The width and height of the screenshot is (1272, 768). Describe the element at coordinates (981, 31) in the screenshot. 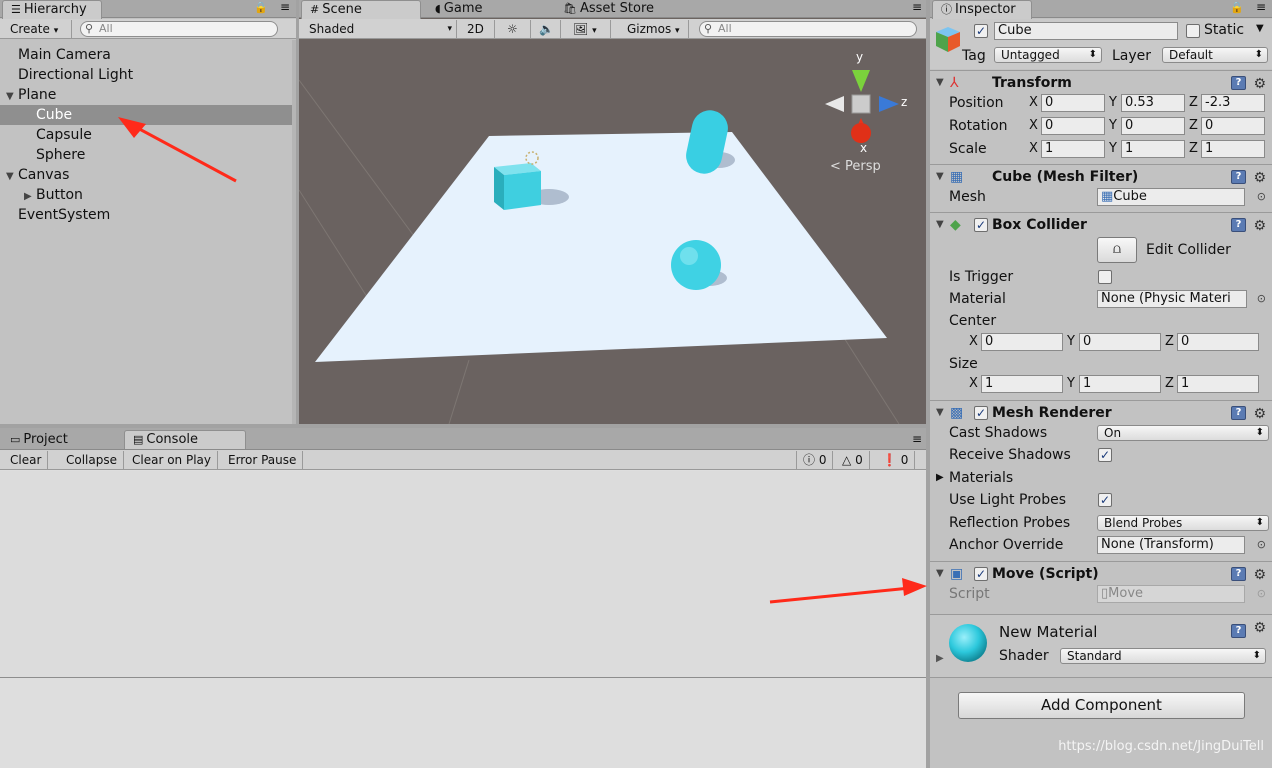

I see `active-checkbox: ✓` at that location.